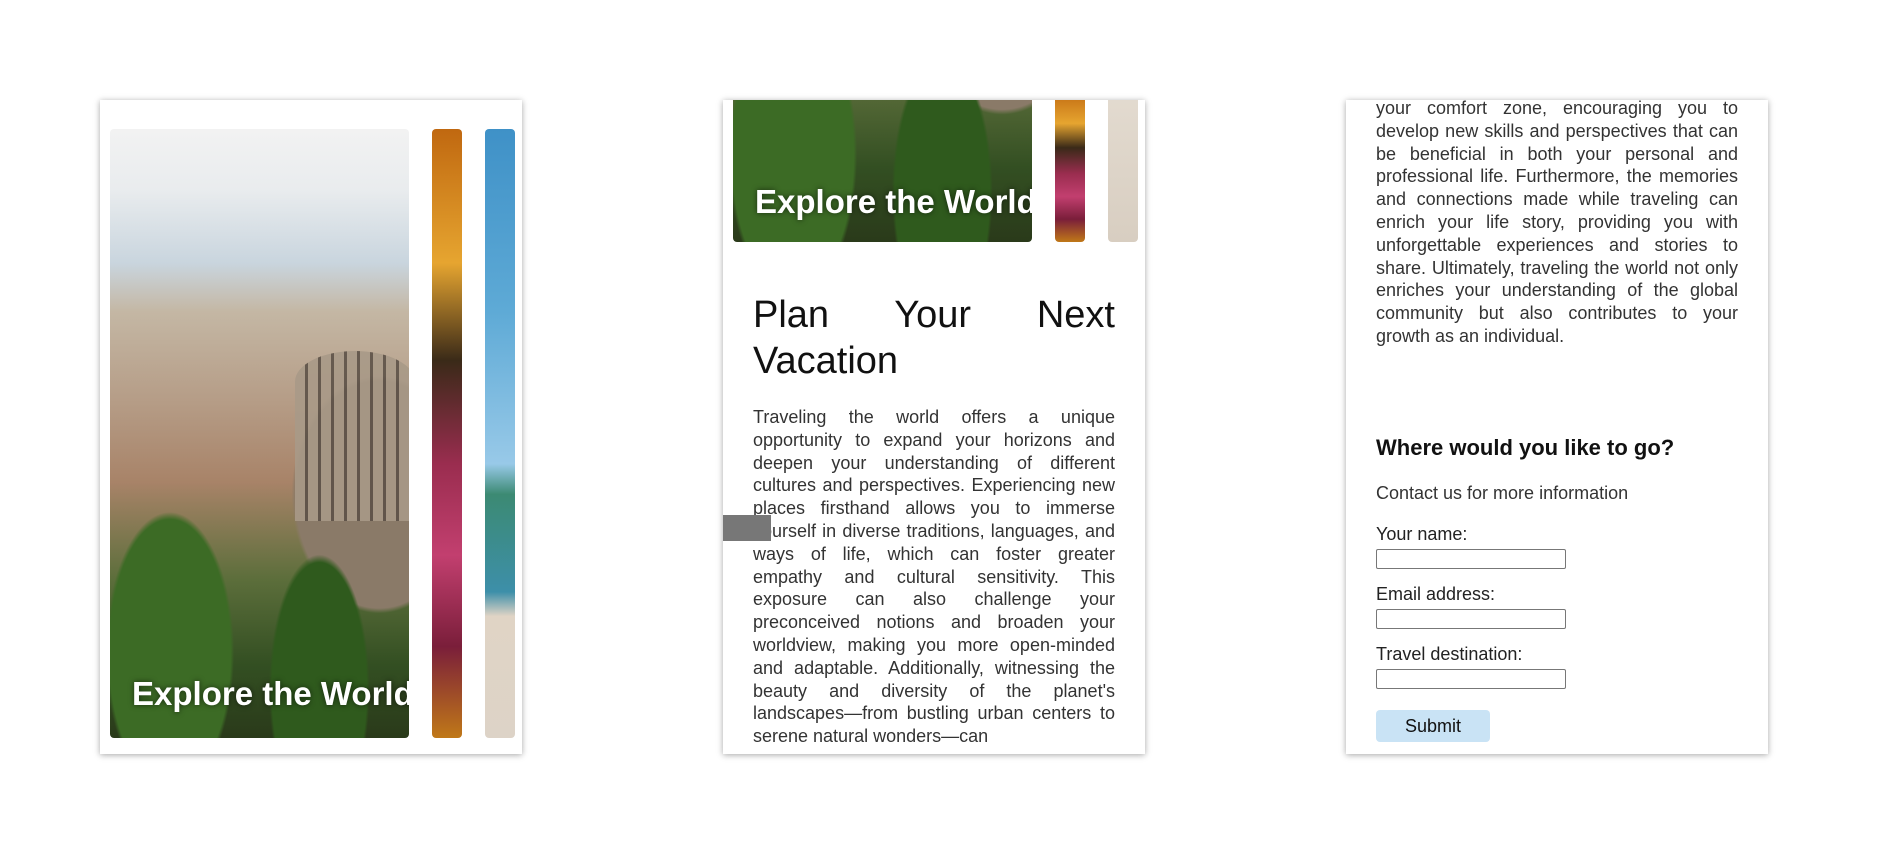 This screenshot has height=850, width=1880. Describe the element at coordinates (1525, 447) in the screenshot. I see `form-heading: Where would you like to go?` at that location.